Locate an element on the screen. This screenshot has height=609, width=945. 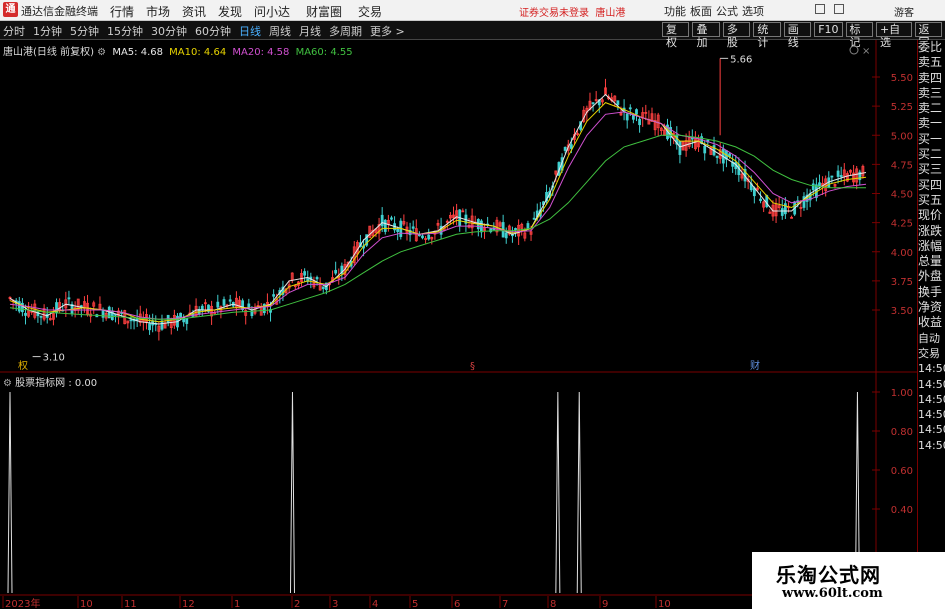
multi-stock-button: 多股 is located at coordinates (736, 35).